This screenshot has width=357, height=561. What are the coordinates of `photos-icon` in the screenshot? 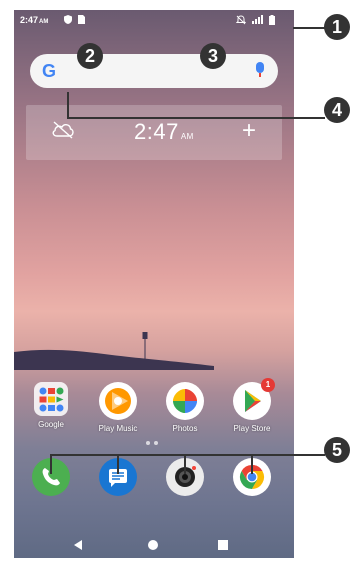 It's located at (185, 401).